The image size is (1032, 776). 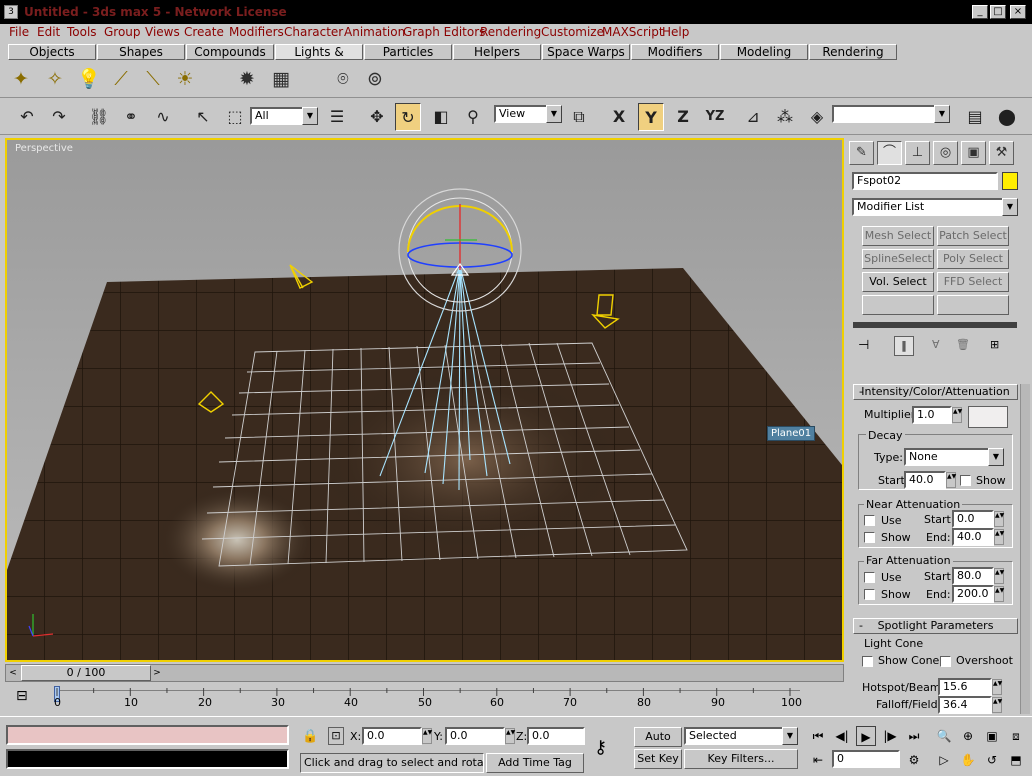 I want to click on auto-key-button: Auto Key, so click(x=658, y=744).